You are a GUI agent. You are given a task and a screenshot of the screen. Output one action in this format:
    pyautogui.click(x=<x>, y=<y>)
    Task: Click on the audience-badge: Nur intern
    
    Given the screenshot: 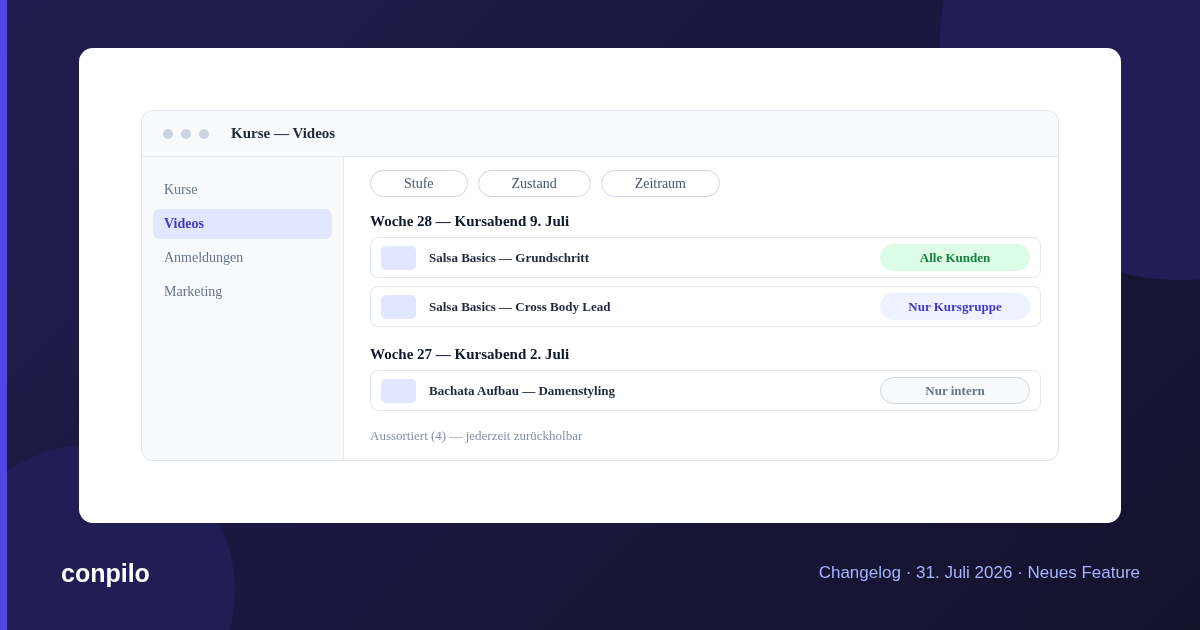 What is the action you would take?
    pyautogui.click(x=955, y=390)
    